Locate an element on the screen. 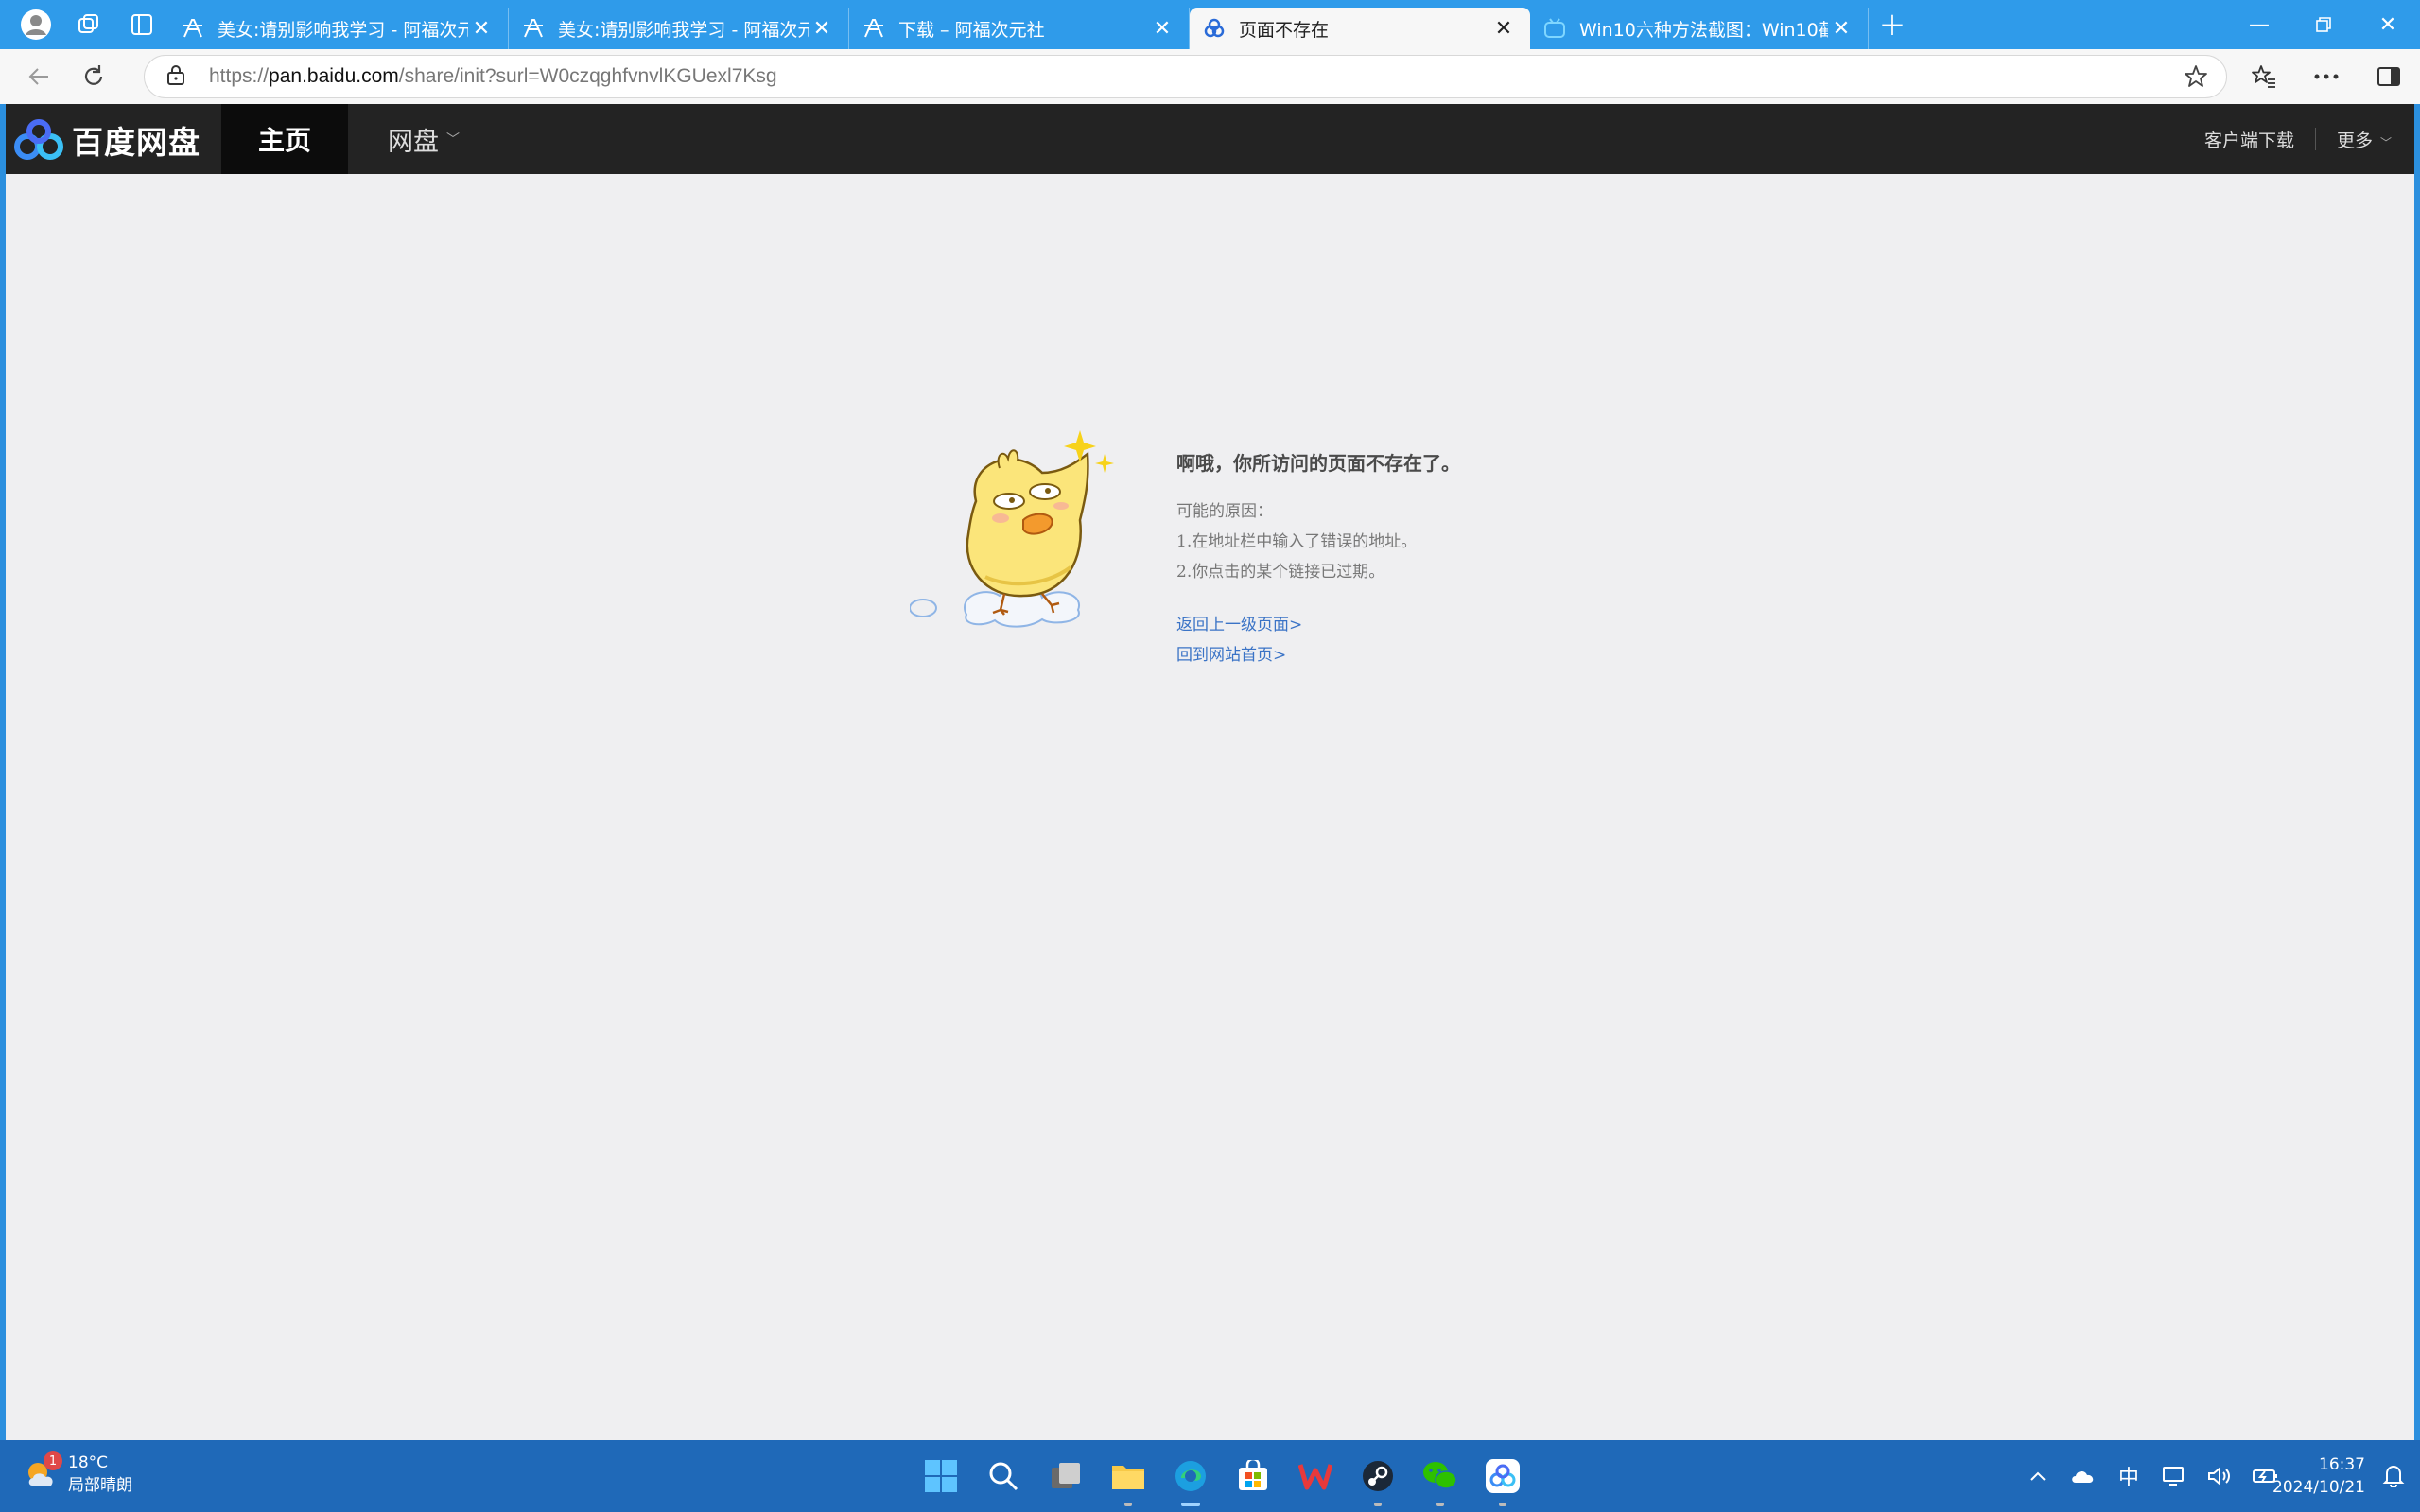 The image size is (2420, 1512). taskbar-search-button is located at coordinates (1004, 1476).